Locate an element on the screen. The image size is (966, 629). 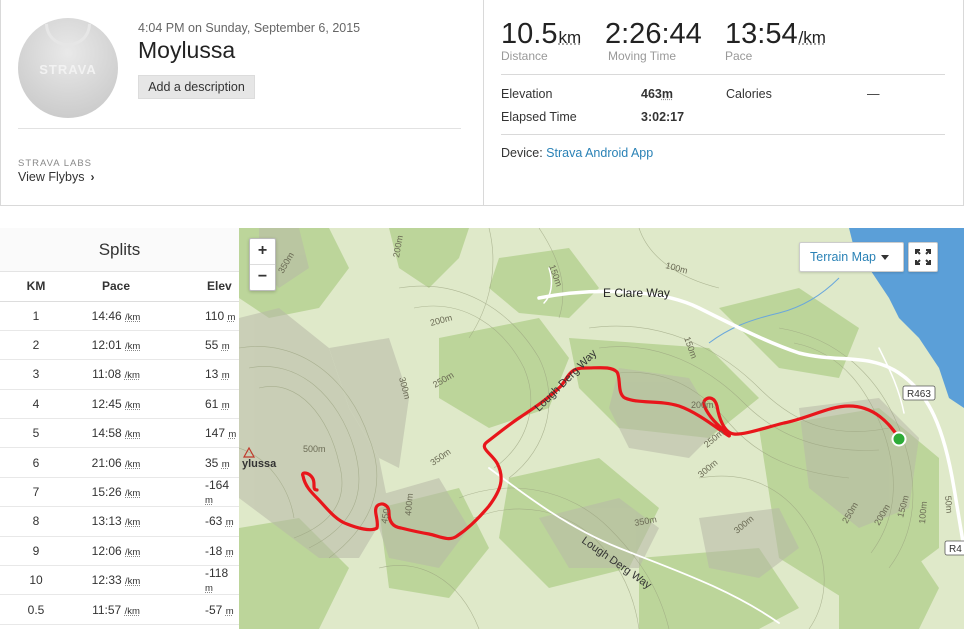
elapsed-time-value: 3:02:17 is located at coordinates (663, 117).